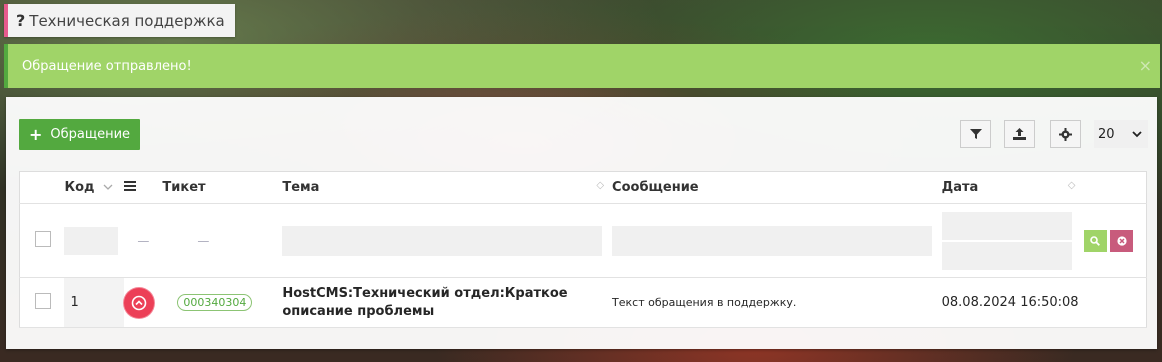 The width and height of the screenshot is (1162, 362). I want to click on ticket-status-badge, so click(139, 302).